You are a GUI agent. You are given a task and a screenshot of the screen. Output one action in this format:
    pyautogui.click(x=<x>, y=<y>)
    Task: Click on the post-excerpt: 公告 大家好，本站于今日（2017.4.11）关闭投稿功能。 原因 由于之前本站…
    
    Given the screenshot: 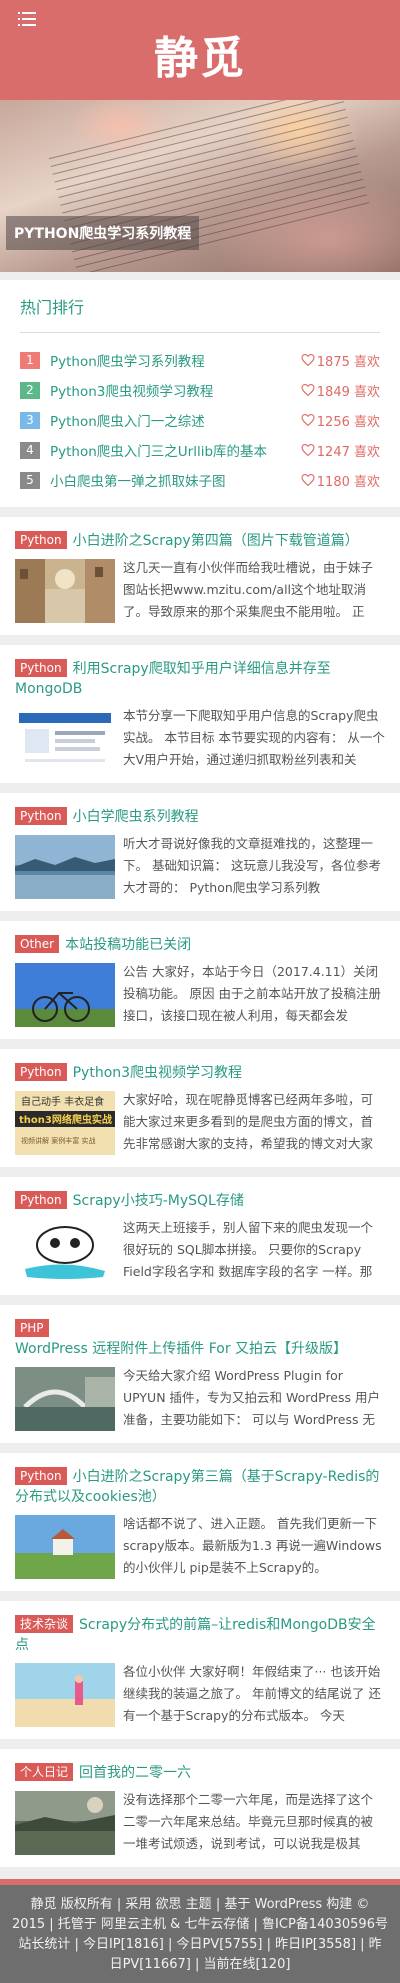 What is the action you would take?
    pyautogui.click(x=252, y=993)
    